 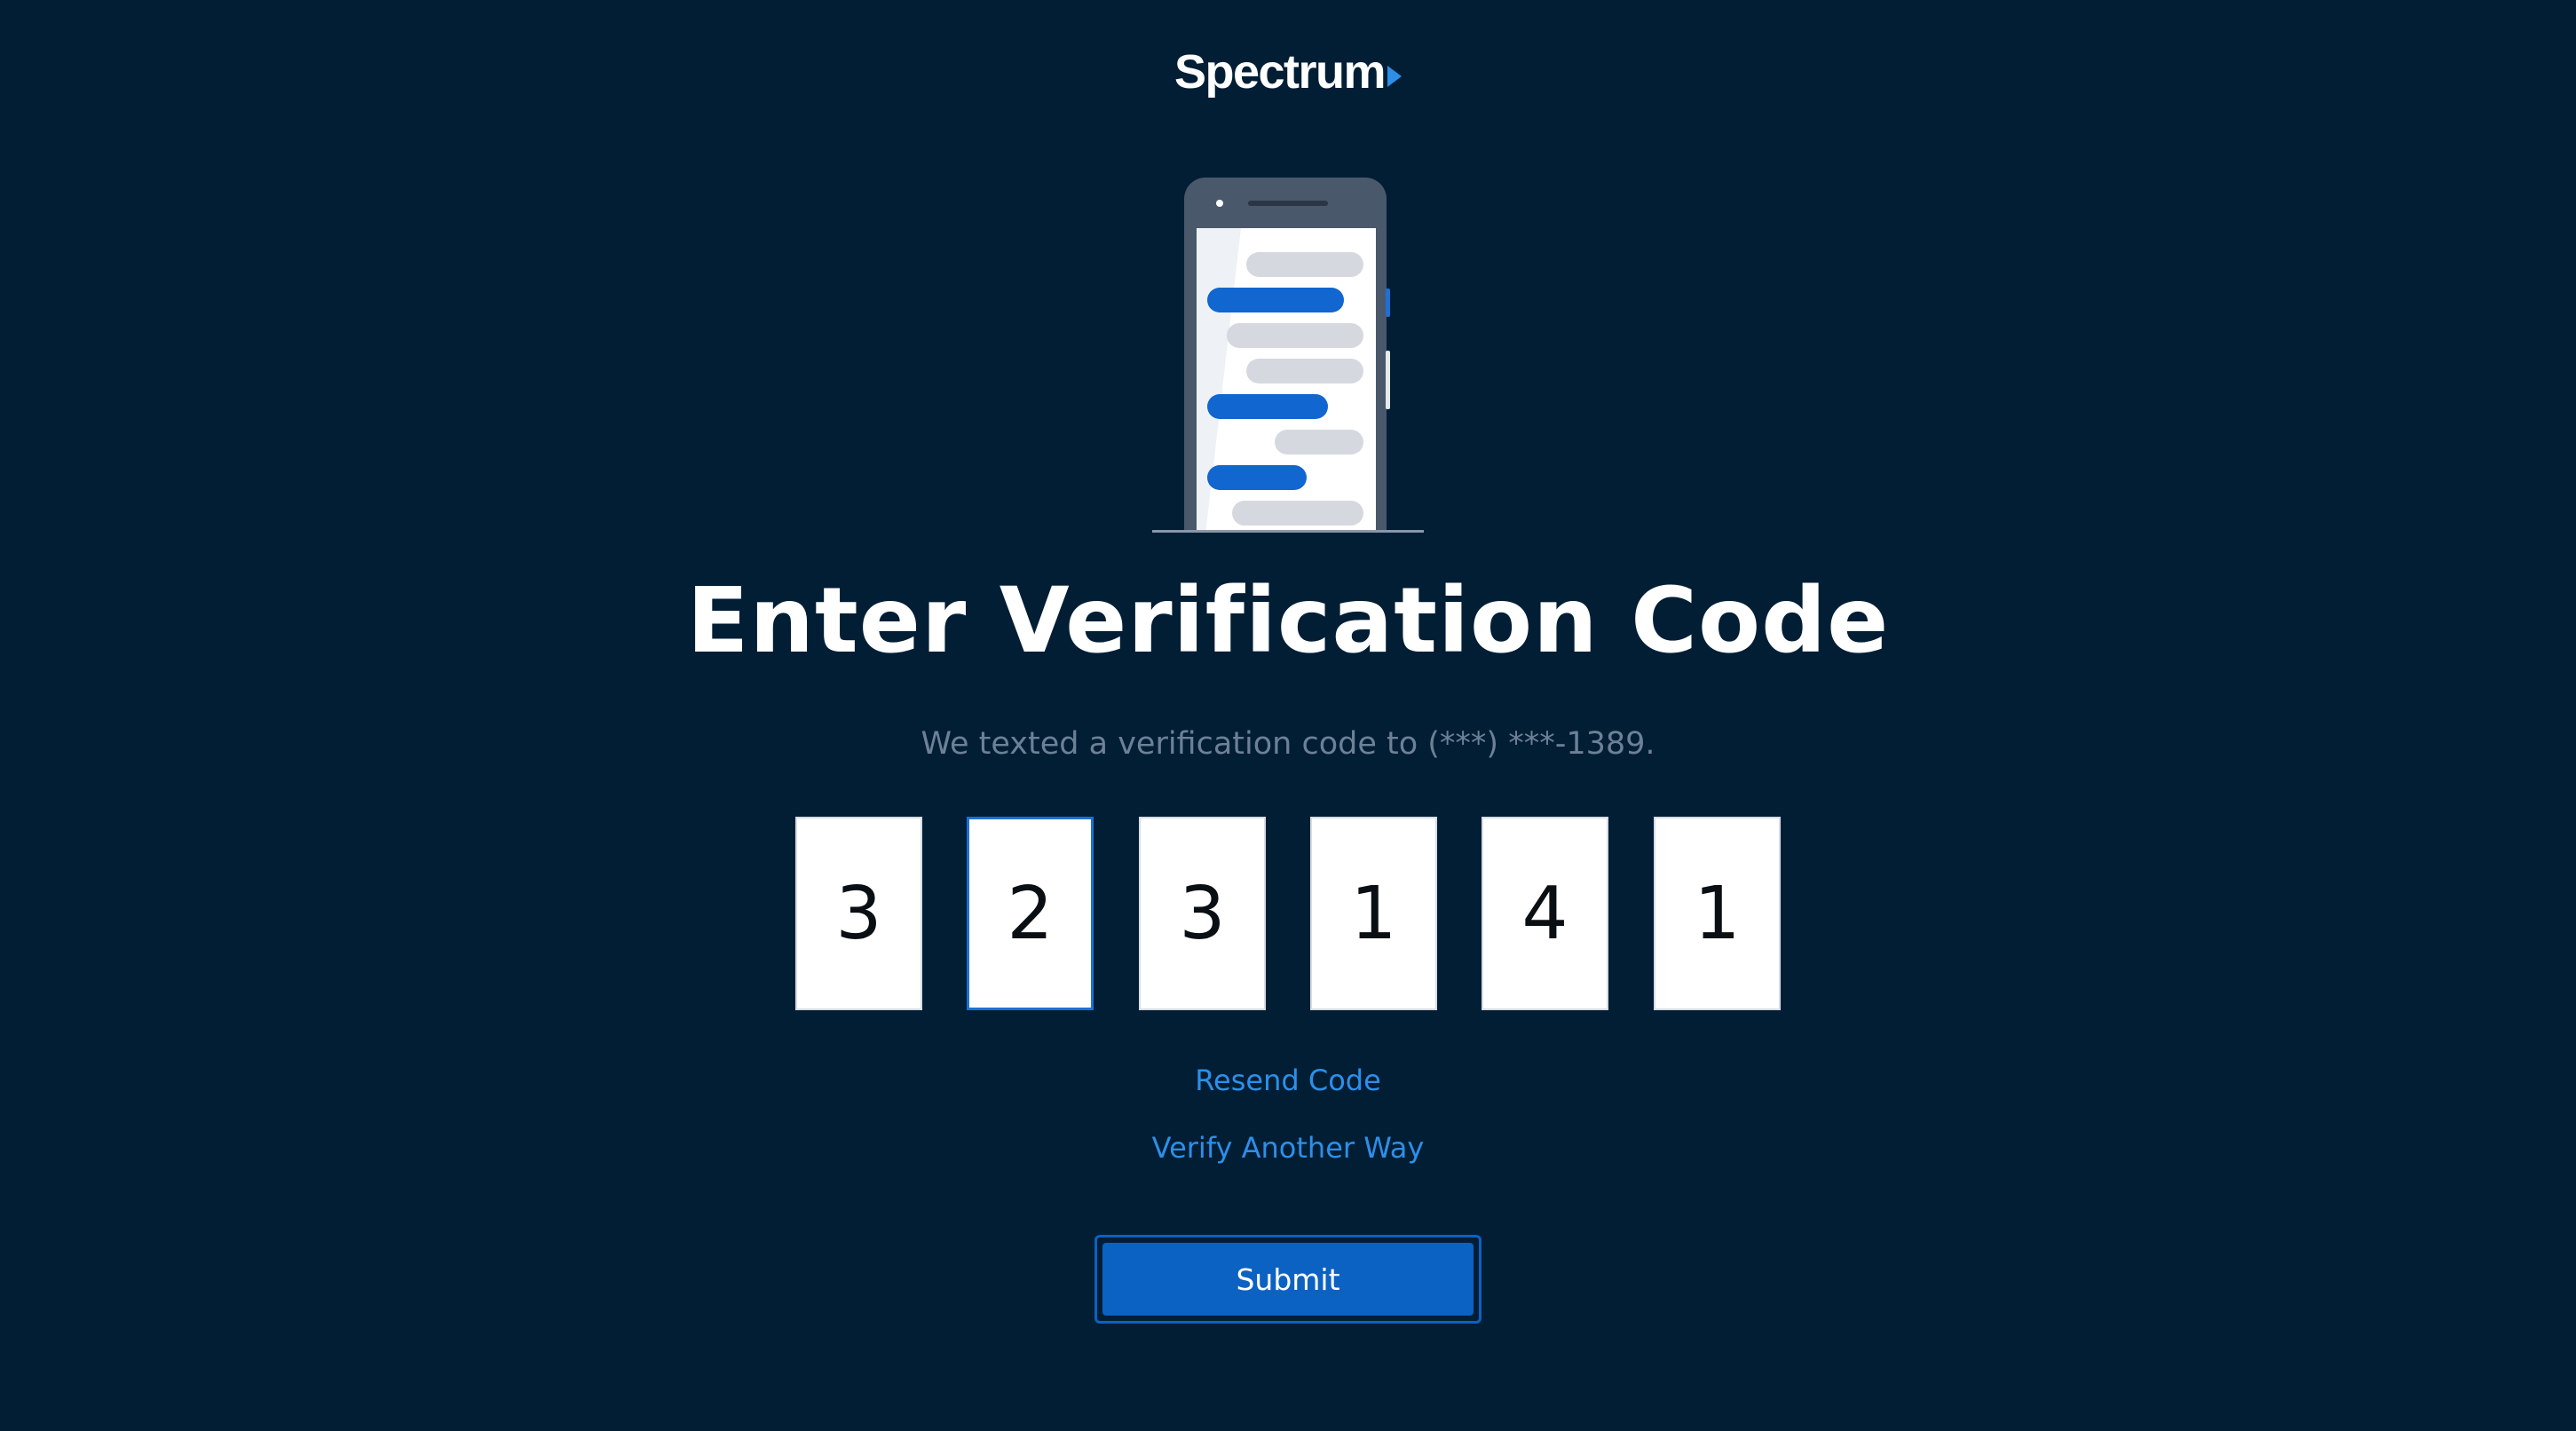 I want to click on code-digit-4: 1, so click(x=1373, y=913).